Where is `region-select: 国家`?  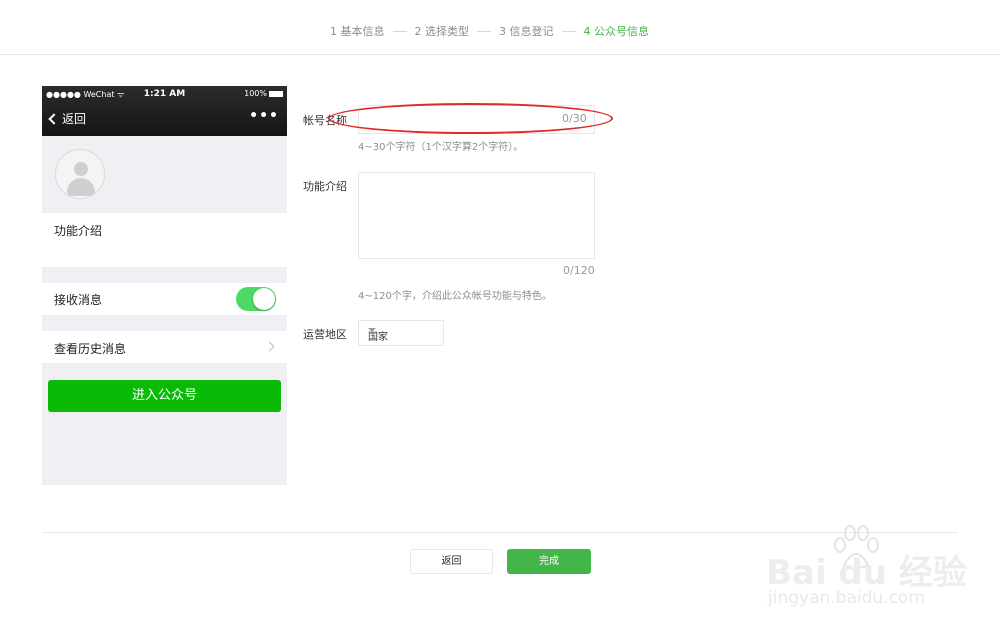 region-select: 国家 is located at coordinates (401, 333).